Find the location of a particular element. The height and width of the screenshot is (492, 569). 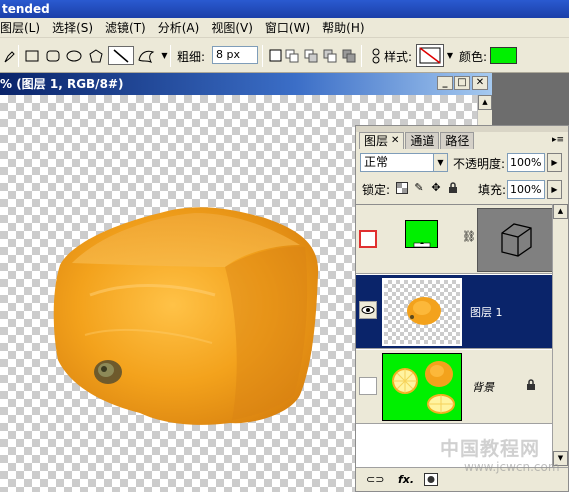

tab-paths-label: 路径 is located at coordinates (457, 141).